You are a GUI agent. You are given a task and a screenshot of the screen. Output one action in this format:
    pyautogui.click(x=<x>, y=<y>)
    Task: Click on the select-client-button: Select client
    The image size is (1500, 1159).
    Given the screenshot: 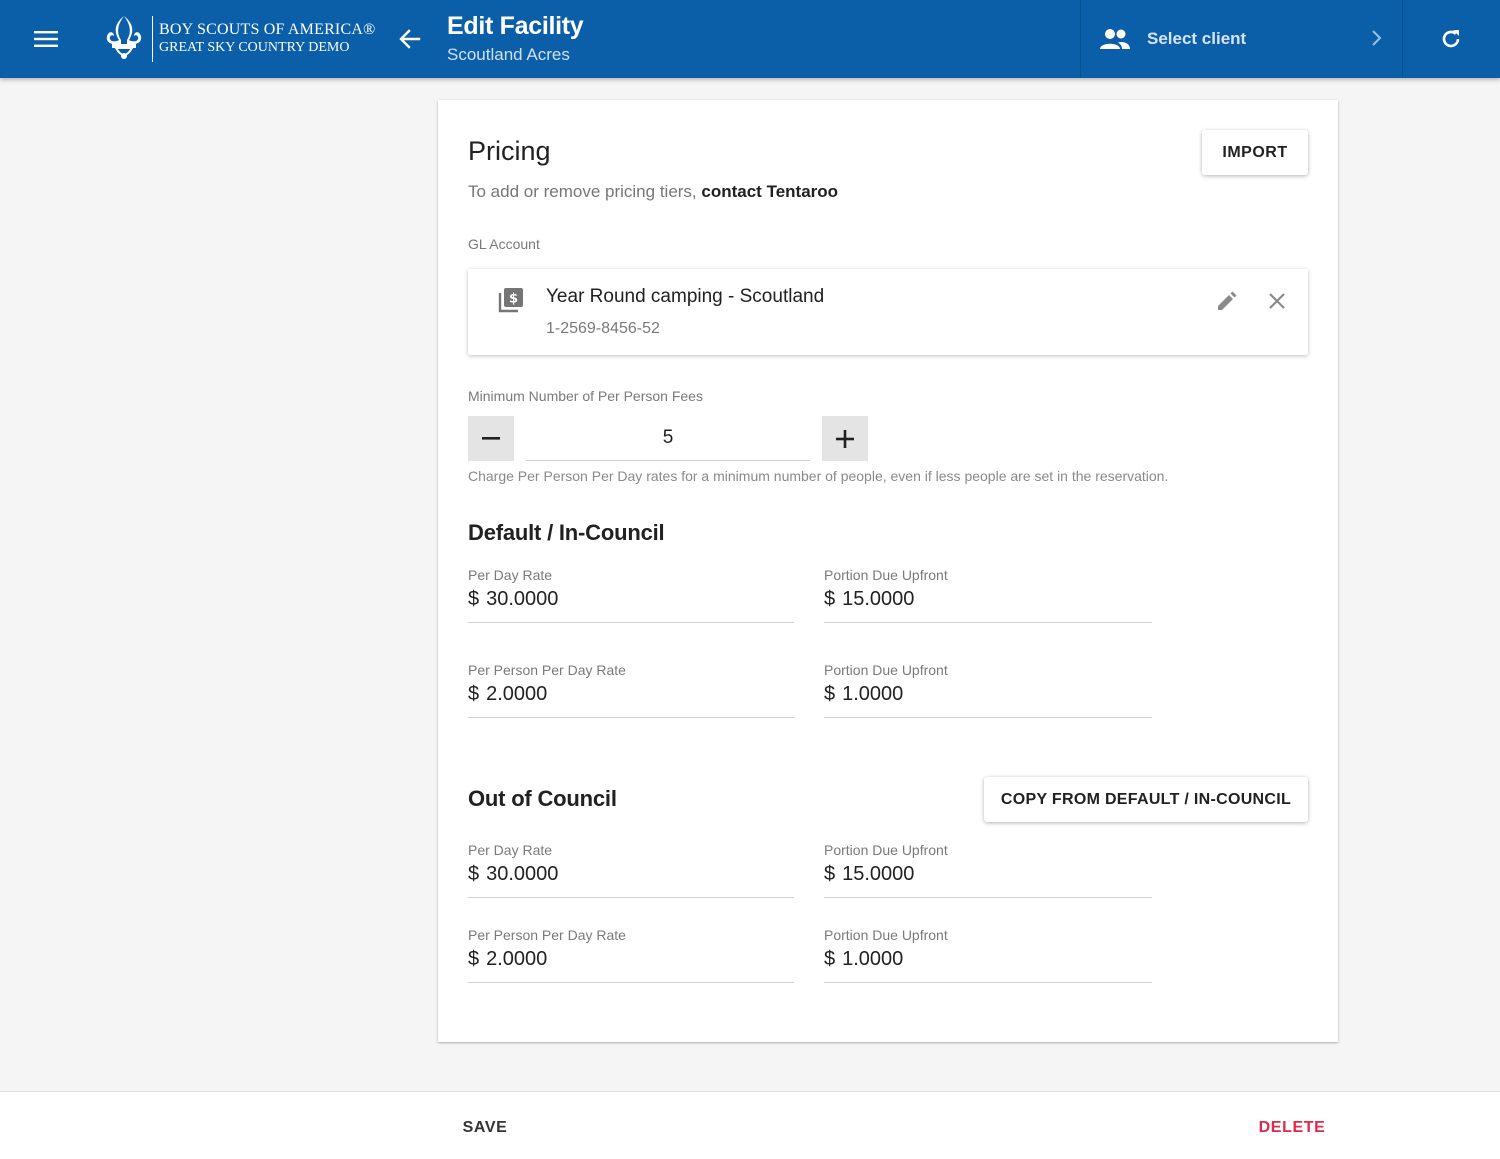 What is the action you would take?
    pyautogui.click(x=1241, y=39)
    